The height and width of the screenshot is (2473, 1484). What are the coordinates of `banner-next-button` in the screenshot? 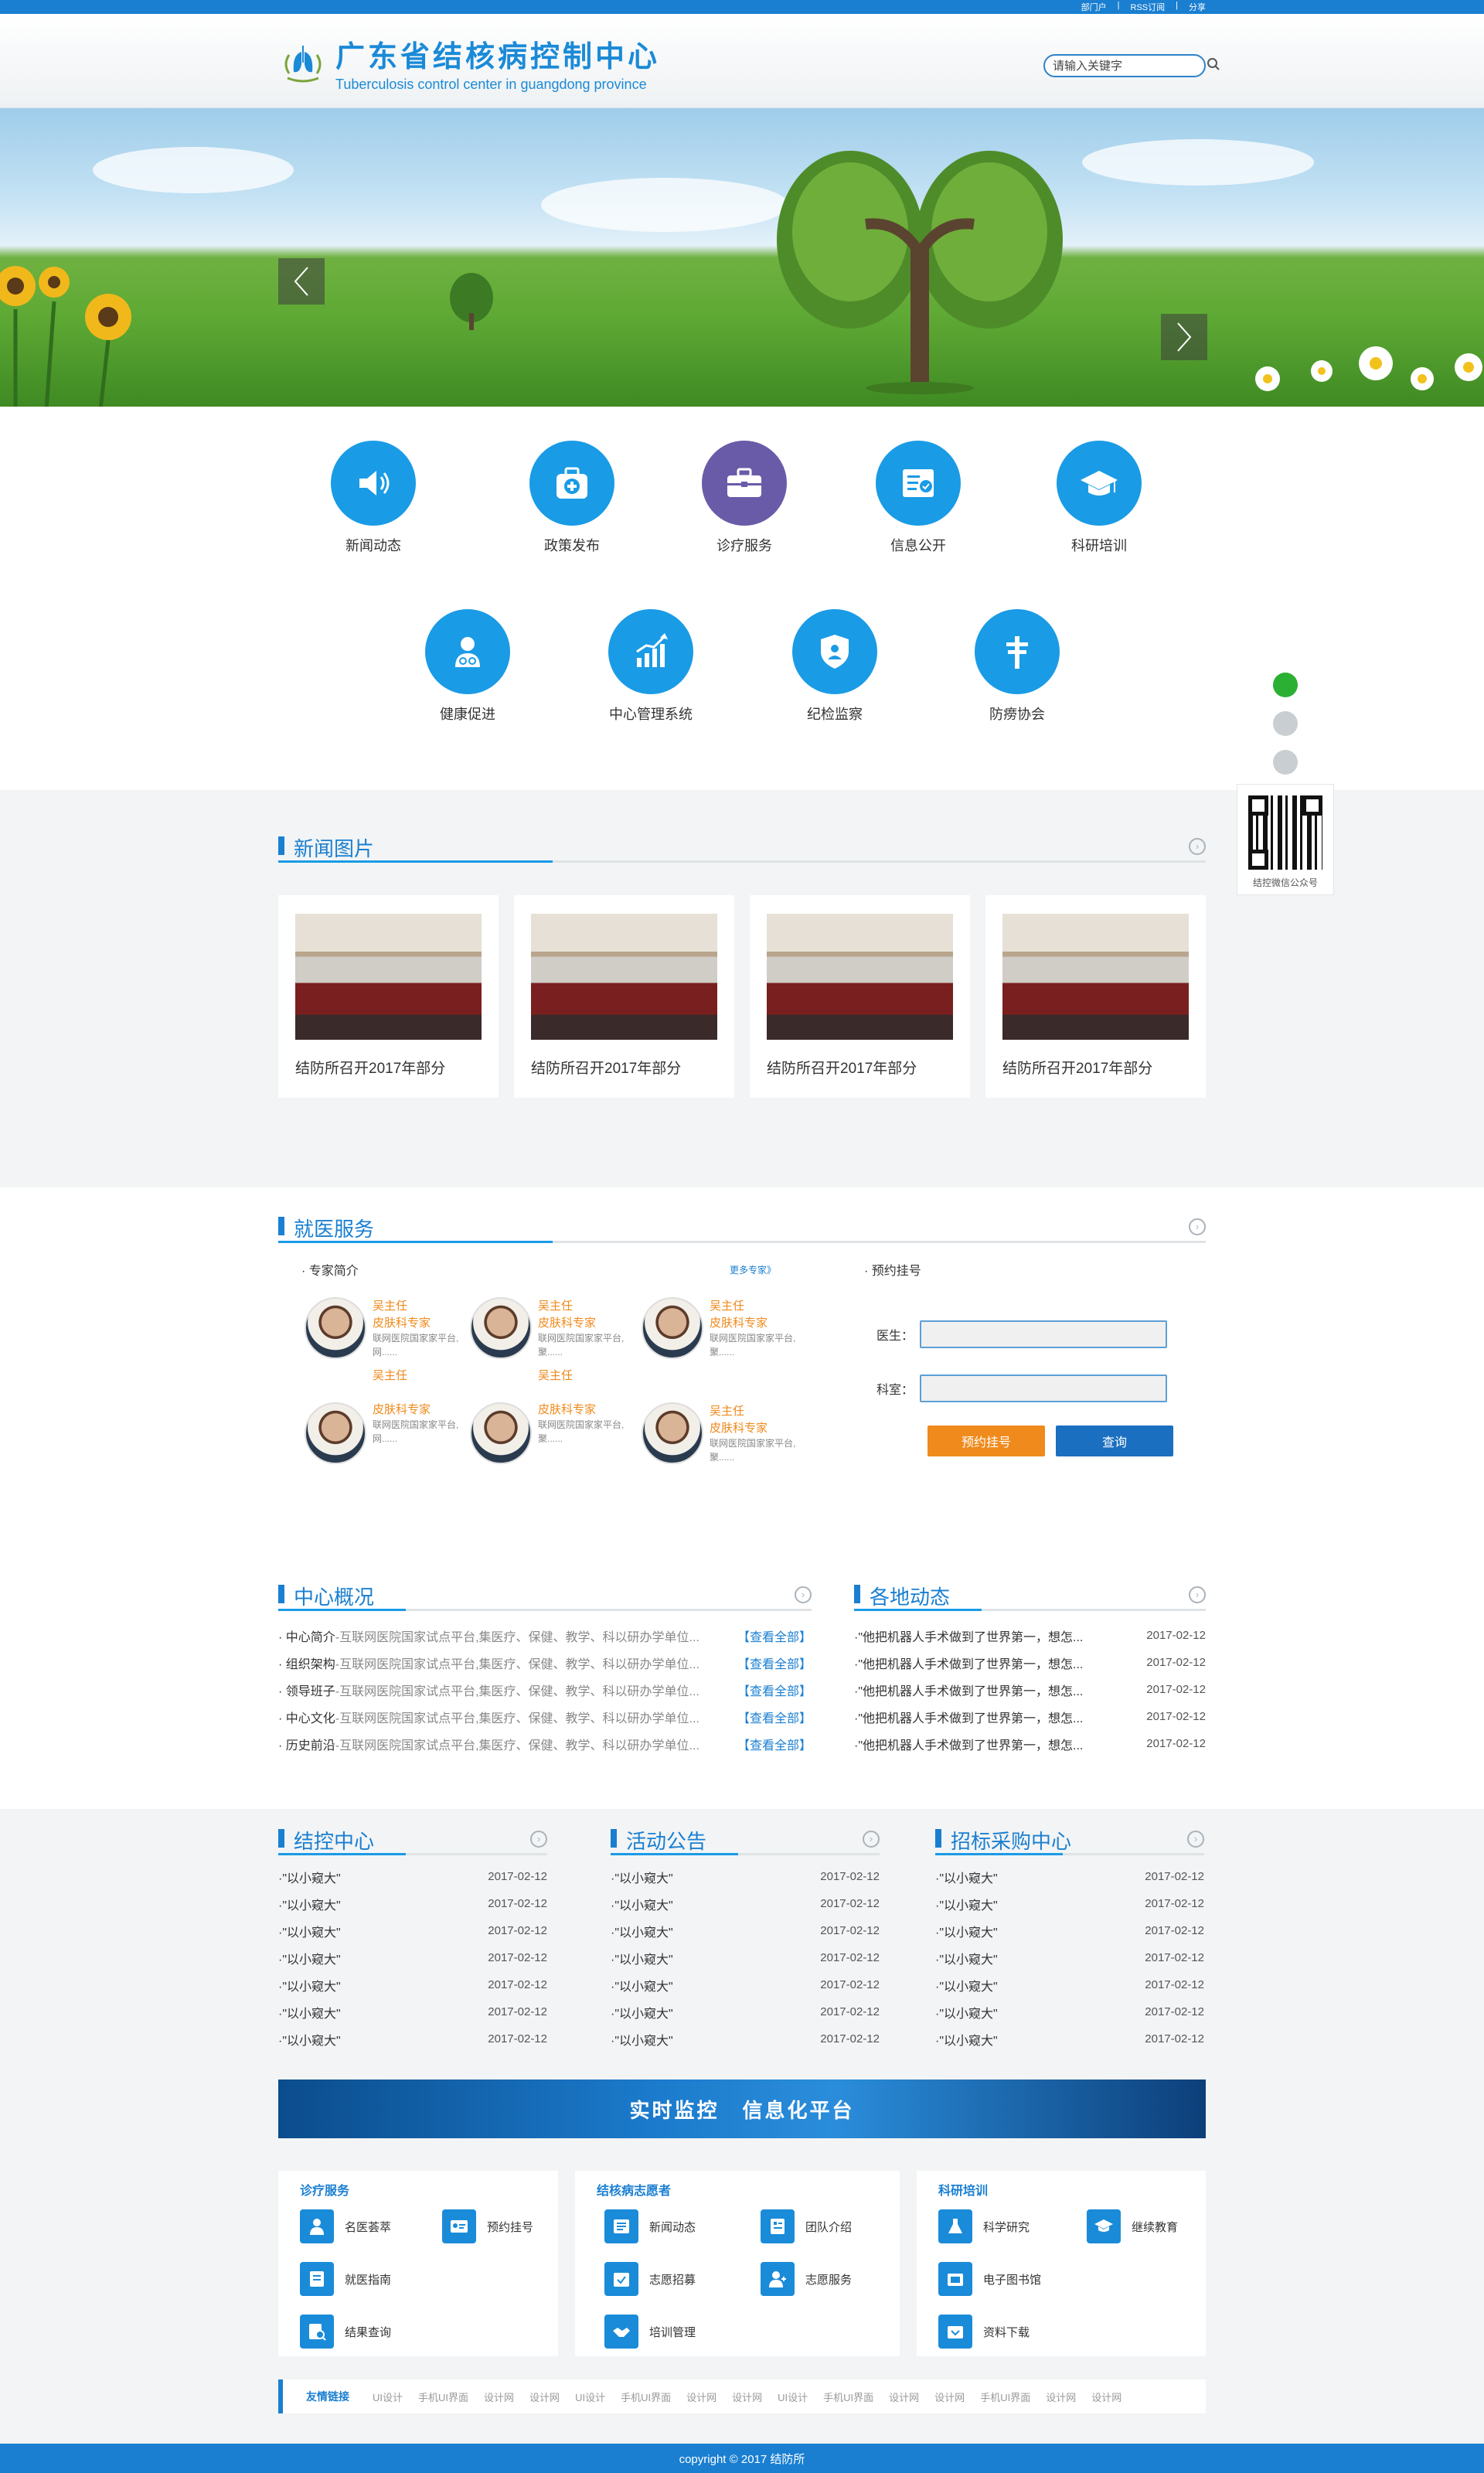 It's located at (1184, 337).